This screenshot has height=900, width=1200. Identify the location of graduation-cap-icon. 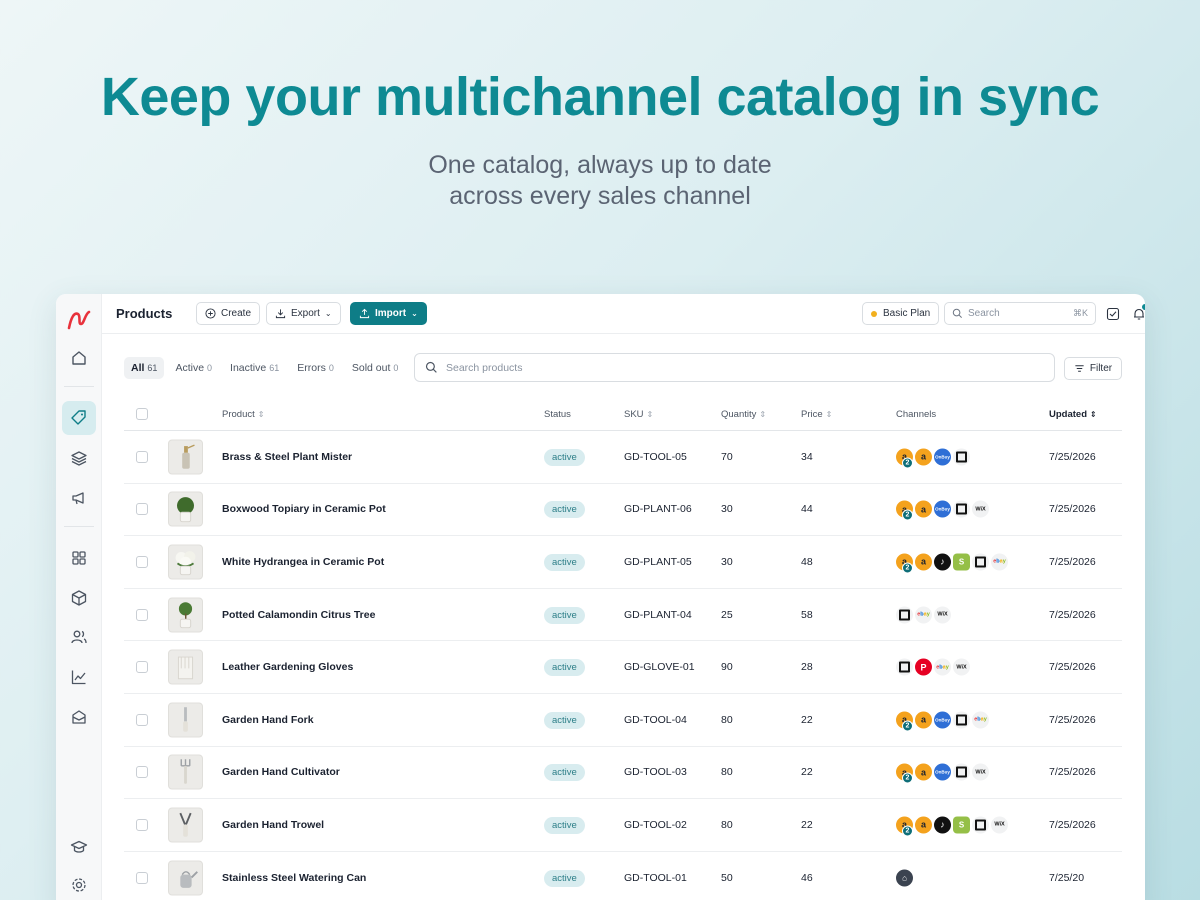
(79, 847).